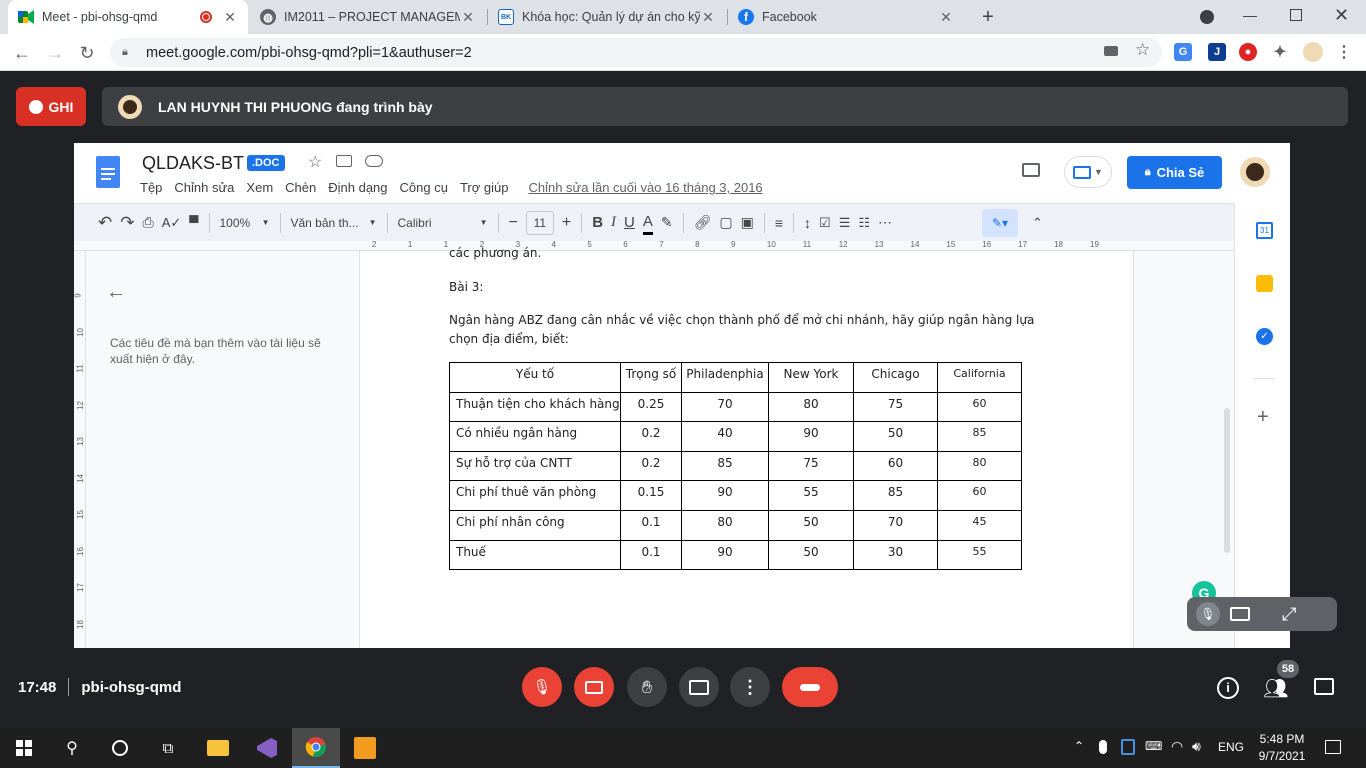 The height and width of the screenshot is (768, 1366). What do you see at coordinates (1333, 747) in the screenshot?
I see `notifications-icon` at bounding box center [1333, 747].